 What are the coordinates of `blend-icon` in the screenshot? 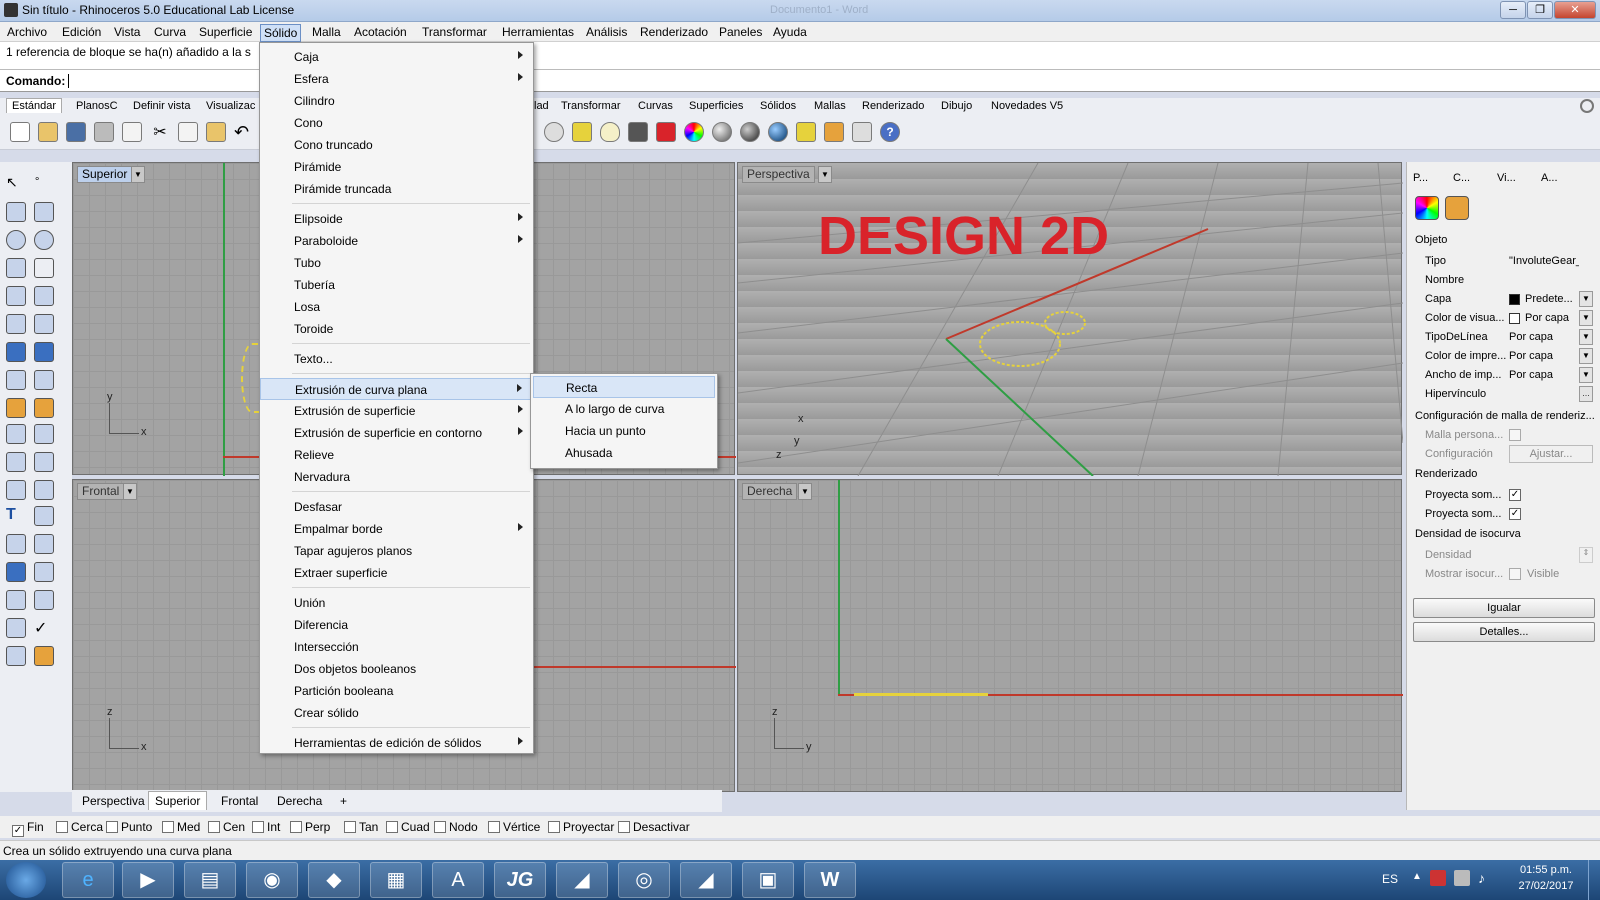 It's located at (44, 490).